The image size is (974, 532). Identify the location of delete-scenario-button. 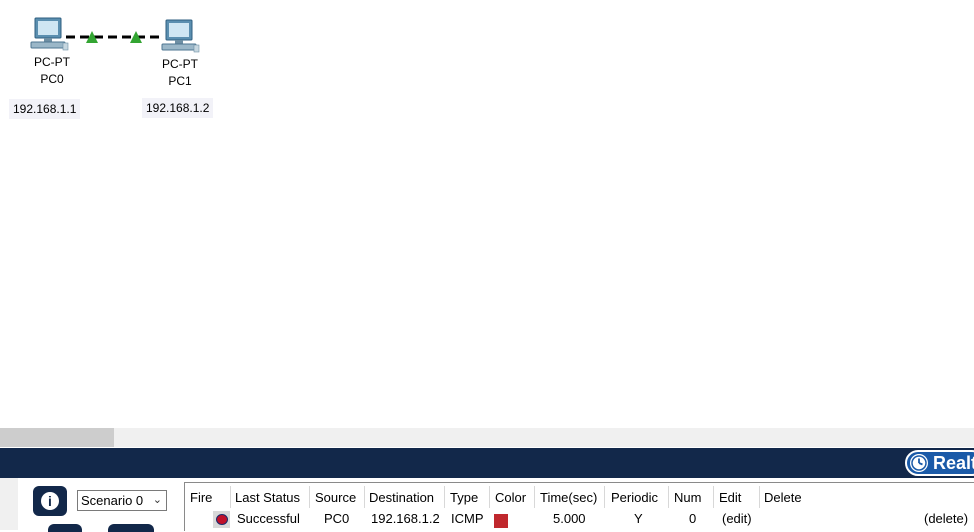
(131, 528).